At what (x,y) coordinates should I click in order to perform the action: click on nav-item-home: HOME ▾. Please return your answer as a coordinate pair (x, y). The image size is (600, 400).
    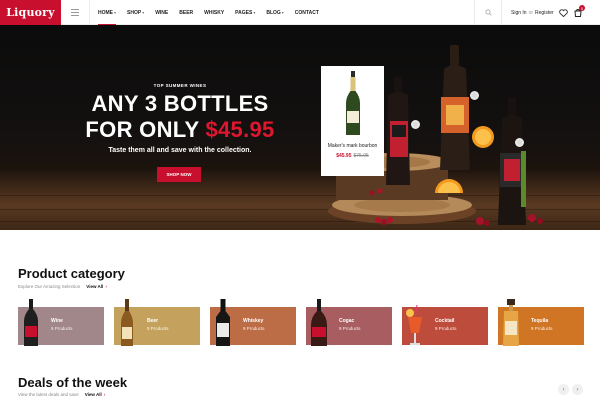
    Looking at the image, I should click on (107, 12).